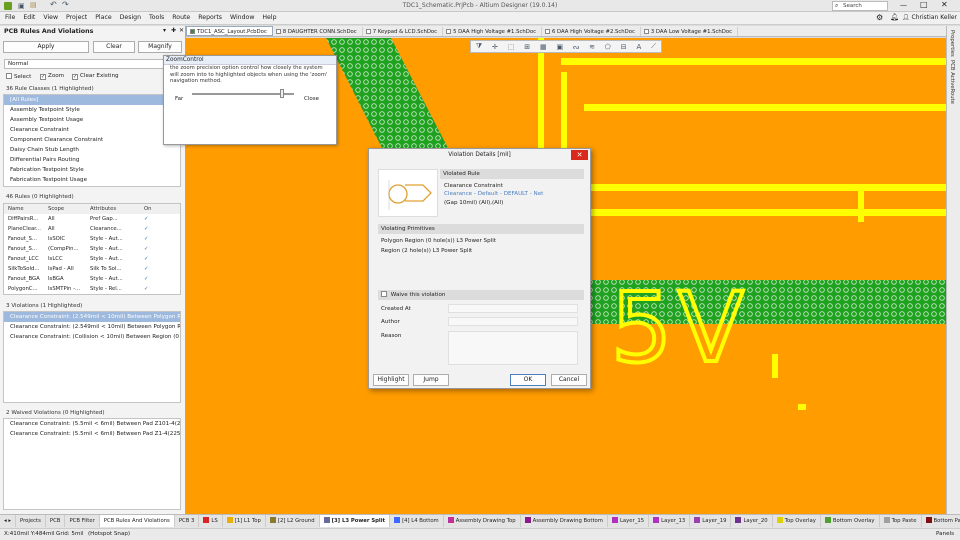  Describe the element at coordinates (391, 380) in the screenshot. I see `highlight-button: Highlight` at that location.